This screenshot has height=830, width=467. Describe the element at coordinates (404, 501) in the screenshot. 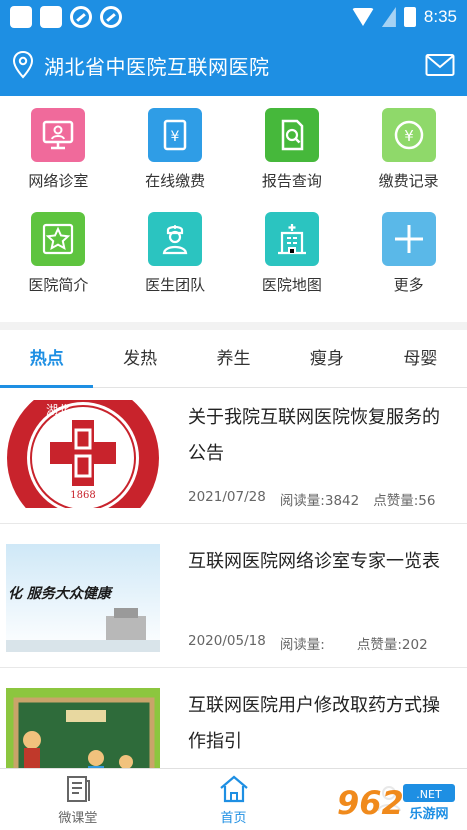

I see `news-likes: 点赞量:56` at that location.